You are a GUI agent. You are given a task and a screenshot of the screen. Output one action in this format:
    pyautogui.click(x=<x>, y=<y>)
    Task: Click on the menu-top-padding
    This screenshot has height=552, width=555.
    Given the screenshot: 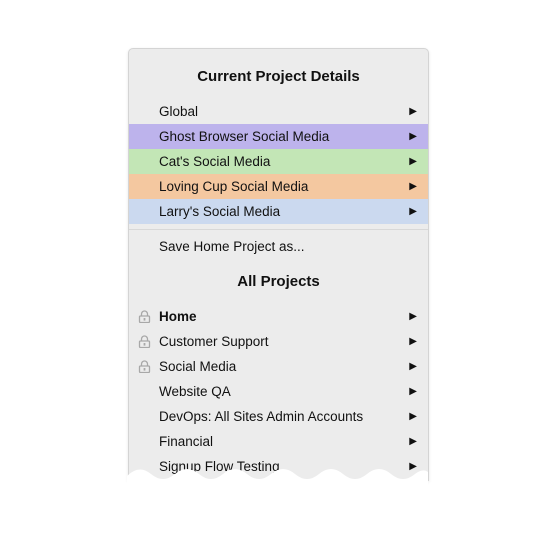 What is the action you would take?
    pyautogui.click(x=278, y=56)
    